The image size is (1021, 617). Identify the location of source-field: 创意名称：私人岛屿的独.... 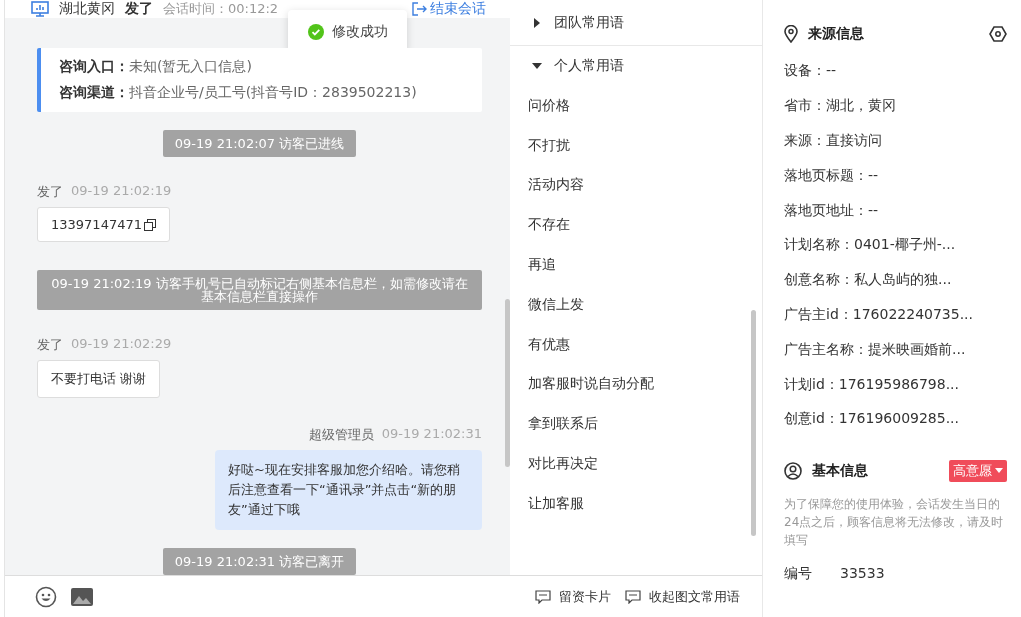
(895, 280).